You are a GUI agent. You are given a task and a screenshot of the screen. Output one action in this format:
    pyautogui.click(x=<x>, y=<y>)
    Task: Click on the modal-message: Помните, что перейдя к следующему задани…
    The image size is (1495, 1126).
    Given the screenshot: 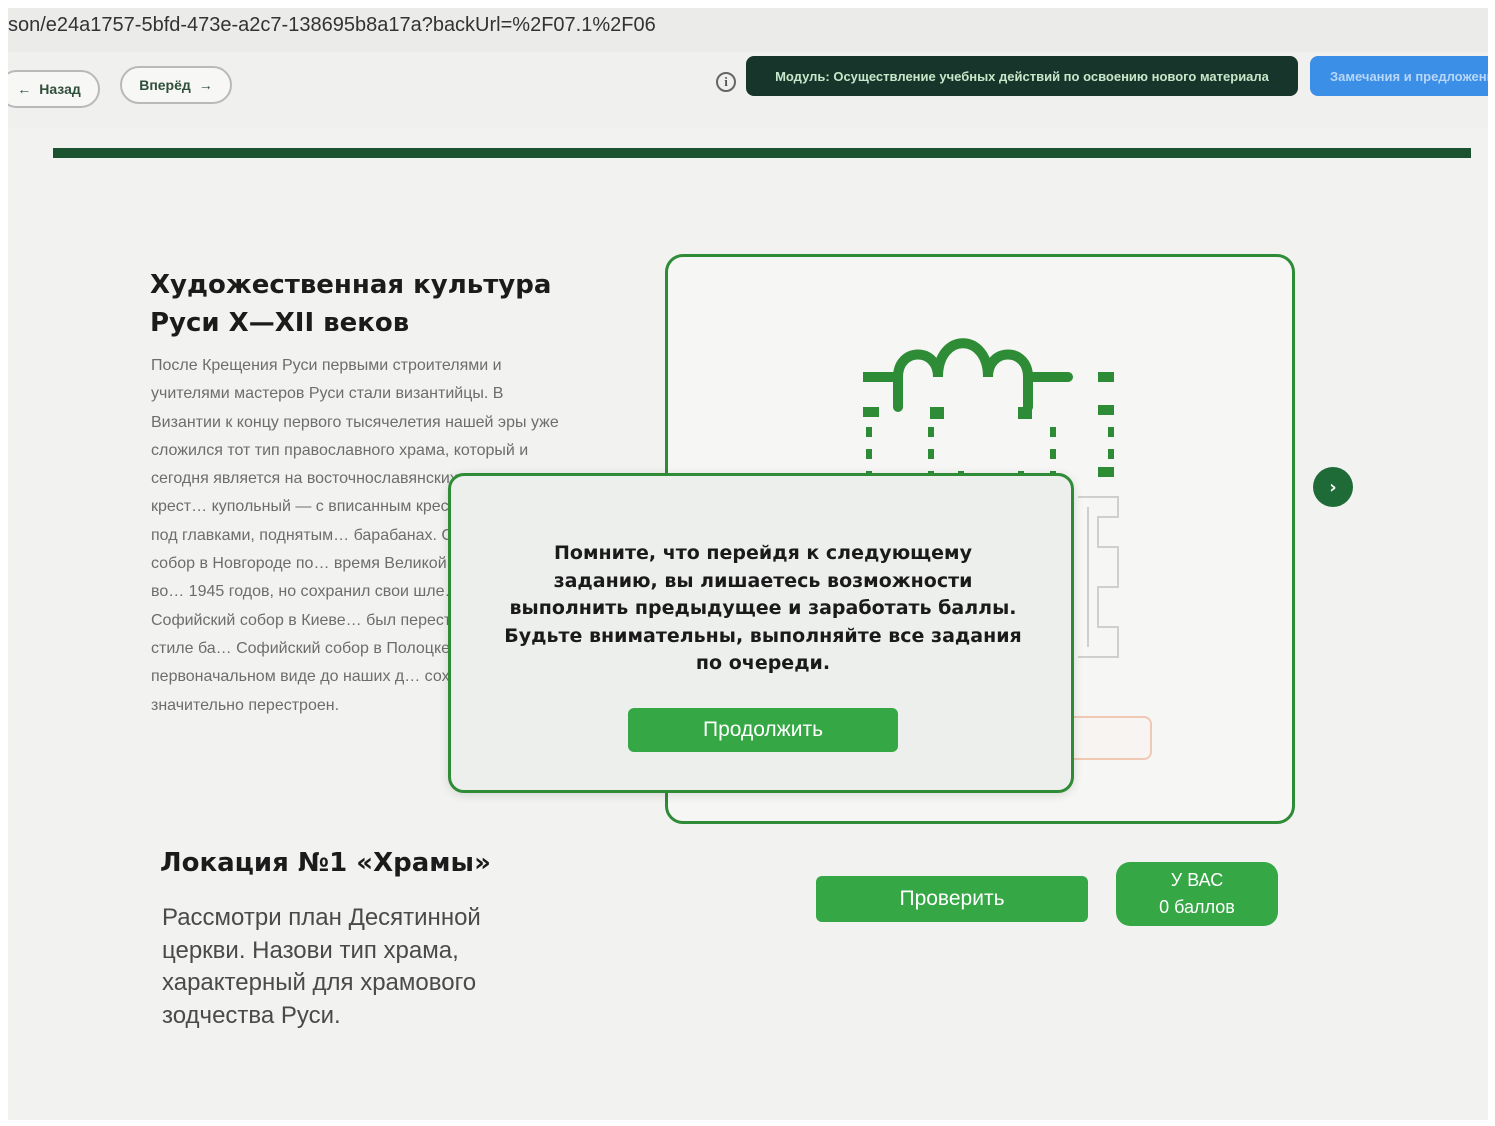 What is the action you would take?
    pyautogui.click(x=763, y=608)
    